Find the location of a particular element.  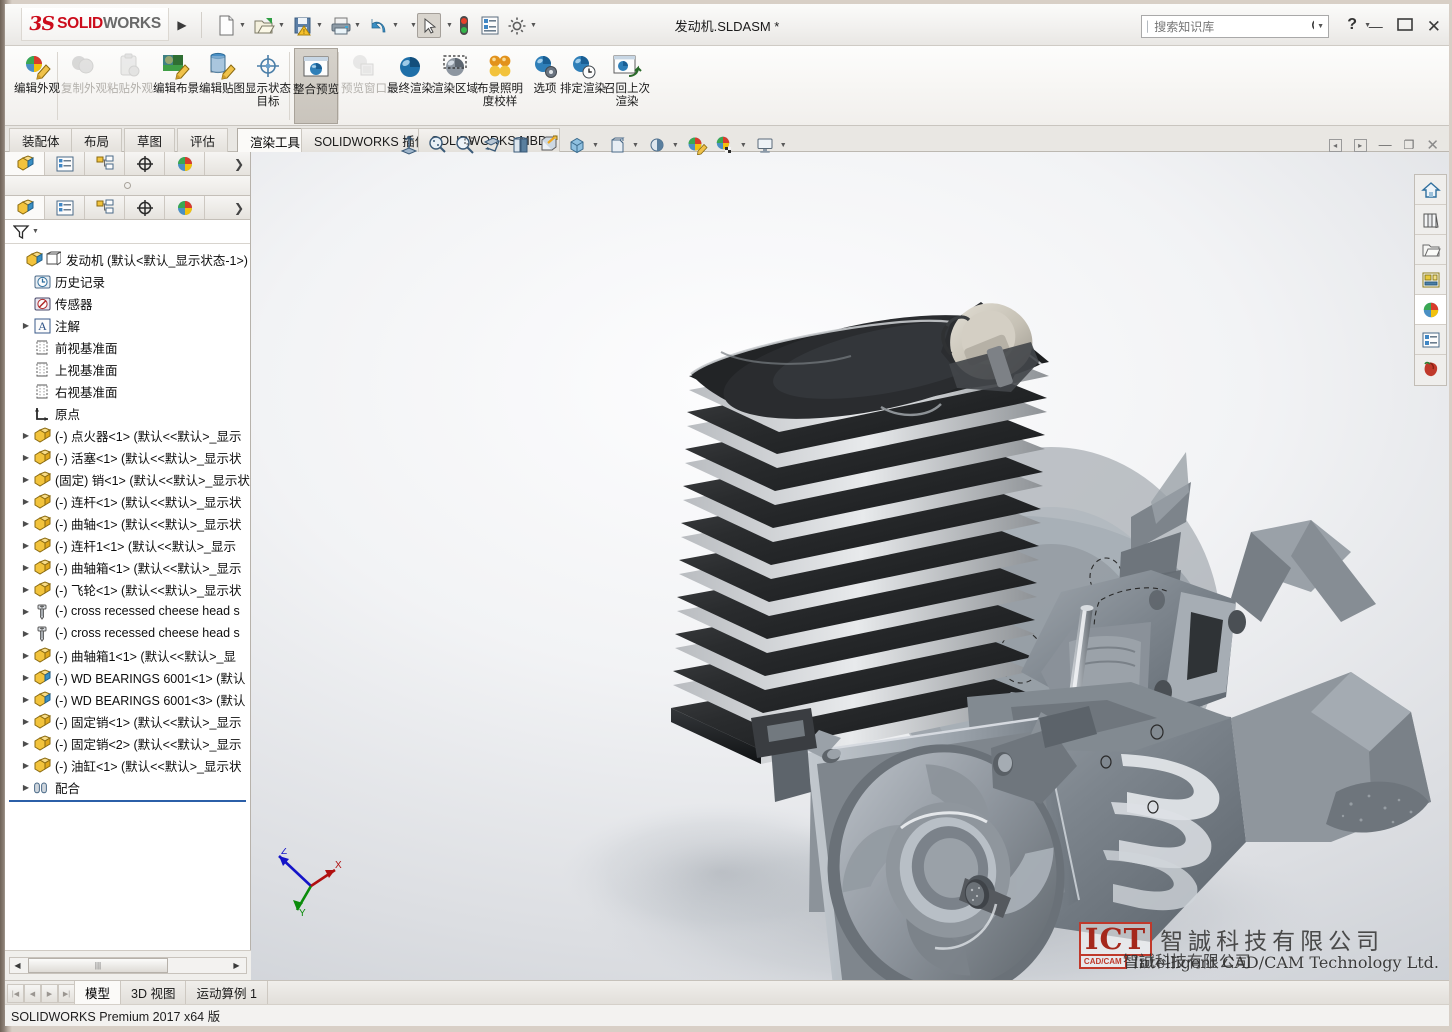

tree-item: 发动机 (默认<默认_显示状态-1>) is located at coordinates (127, 259).